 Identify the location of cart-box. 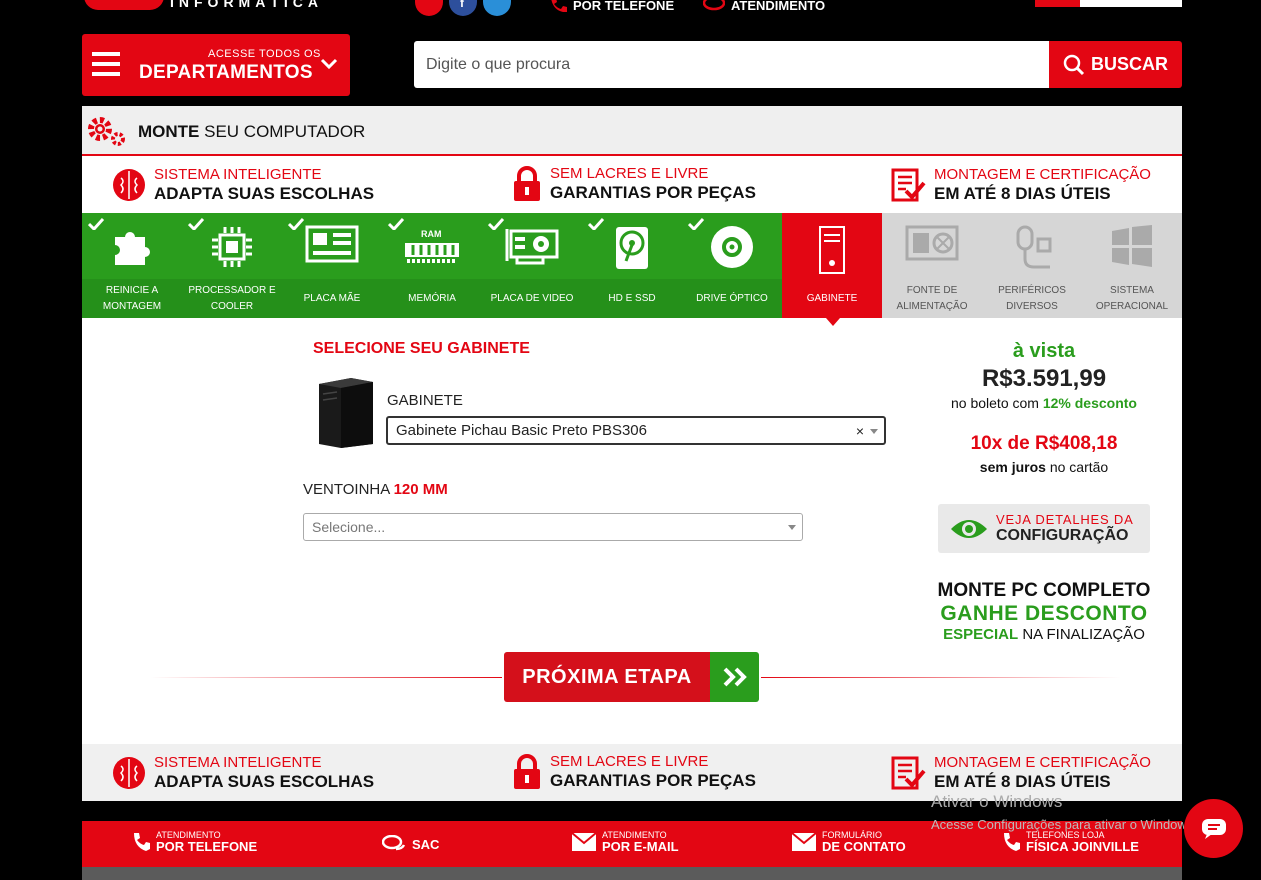
(1131, 3).